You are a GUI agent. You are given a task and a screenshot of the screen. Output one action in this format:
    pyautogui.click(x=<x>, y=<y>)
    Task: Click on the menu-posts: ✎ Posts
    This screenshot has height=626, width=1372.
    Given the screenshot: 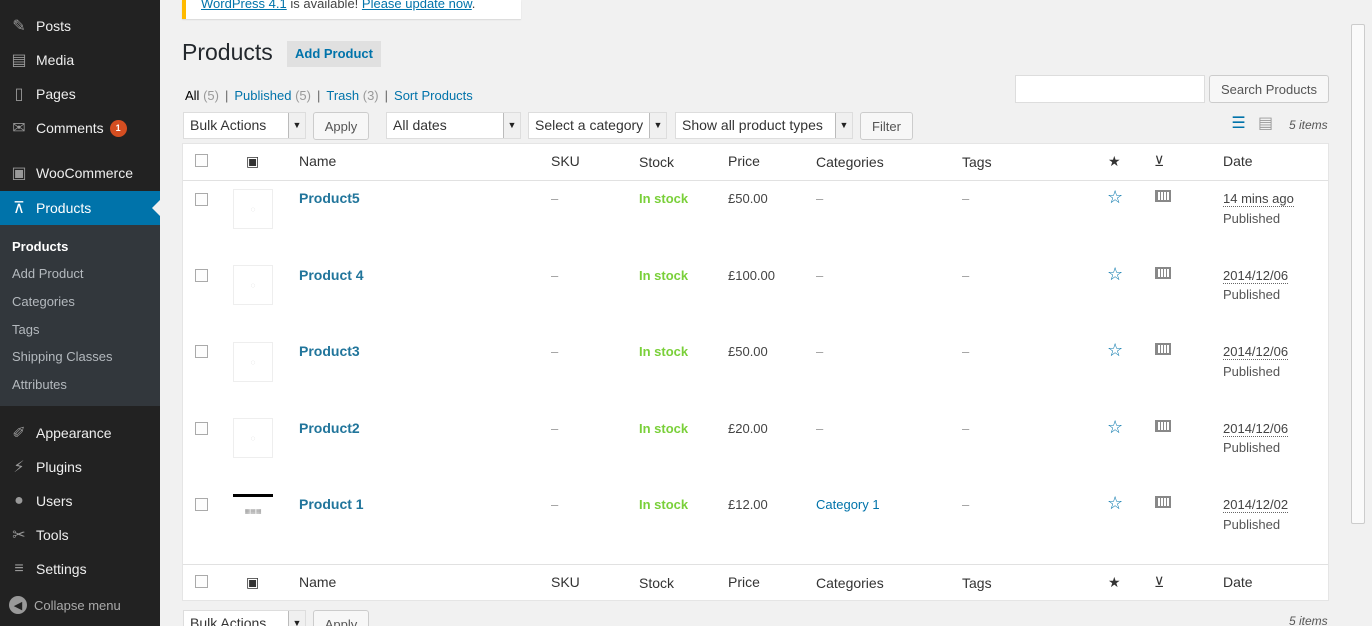 What is the action you would take?
    pyautogui.click(x=80, y=26)
    